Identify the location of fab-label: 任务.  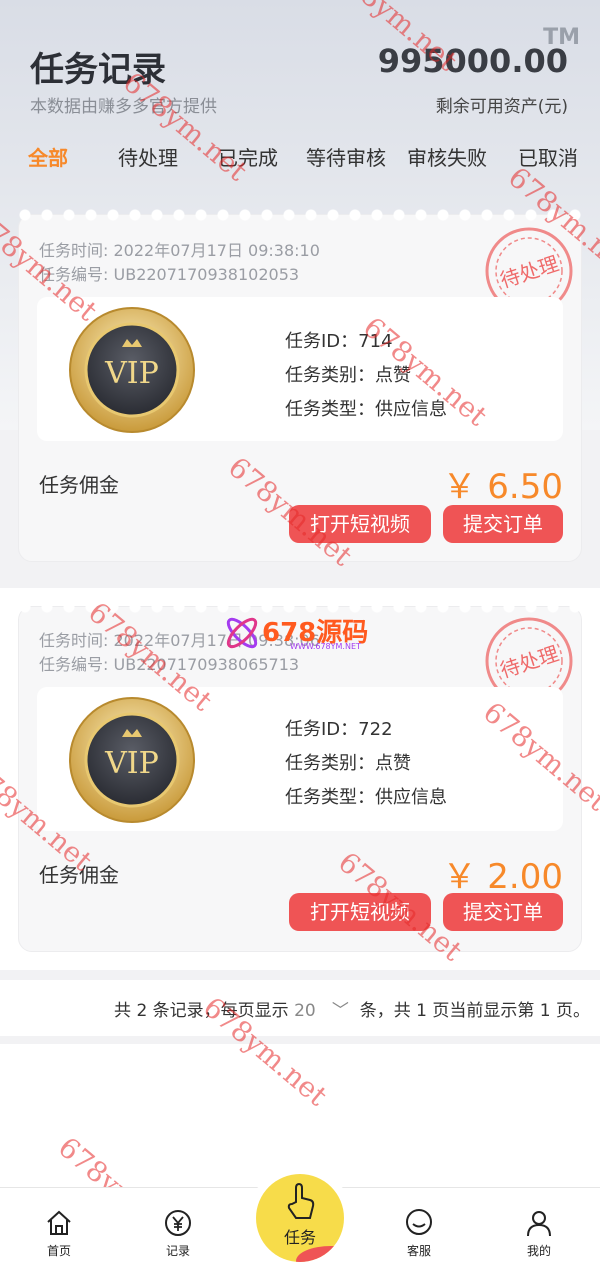
(299, 1237).